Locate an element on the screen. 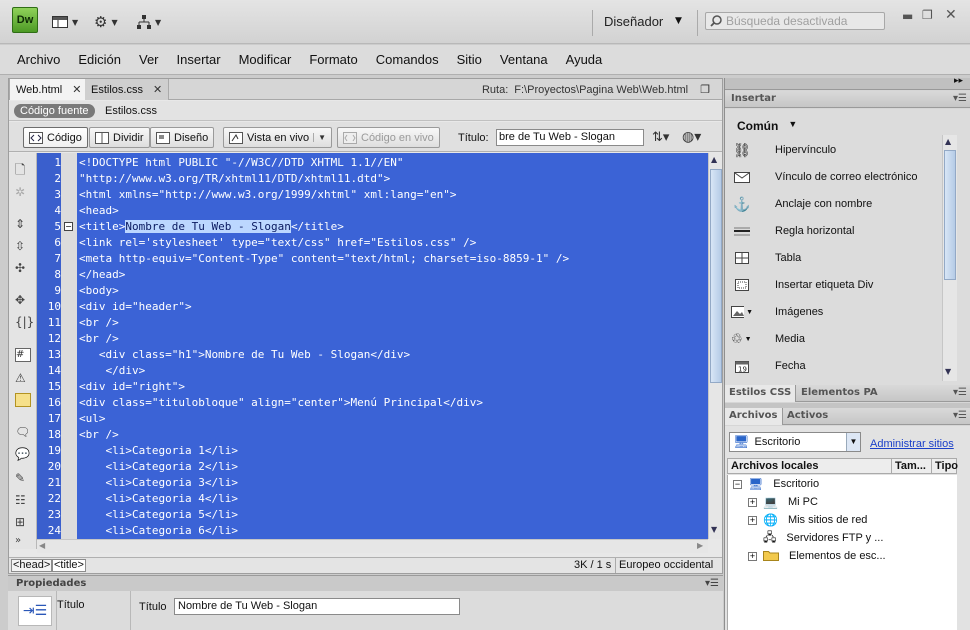 This screenshot has width=970, height=630. code-line: </div> is located at coordinates (112, 371).